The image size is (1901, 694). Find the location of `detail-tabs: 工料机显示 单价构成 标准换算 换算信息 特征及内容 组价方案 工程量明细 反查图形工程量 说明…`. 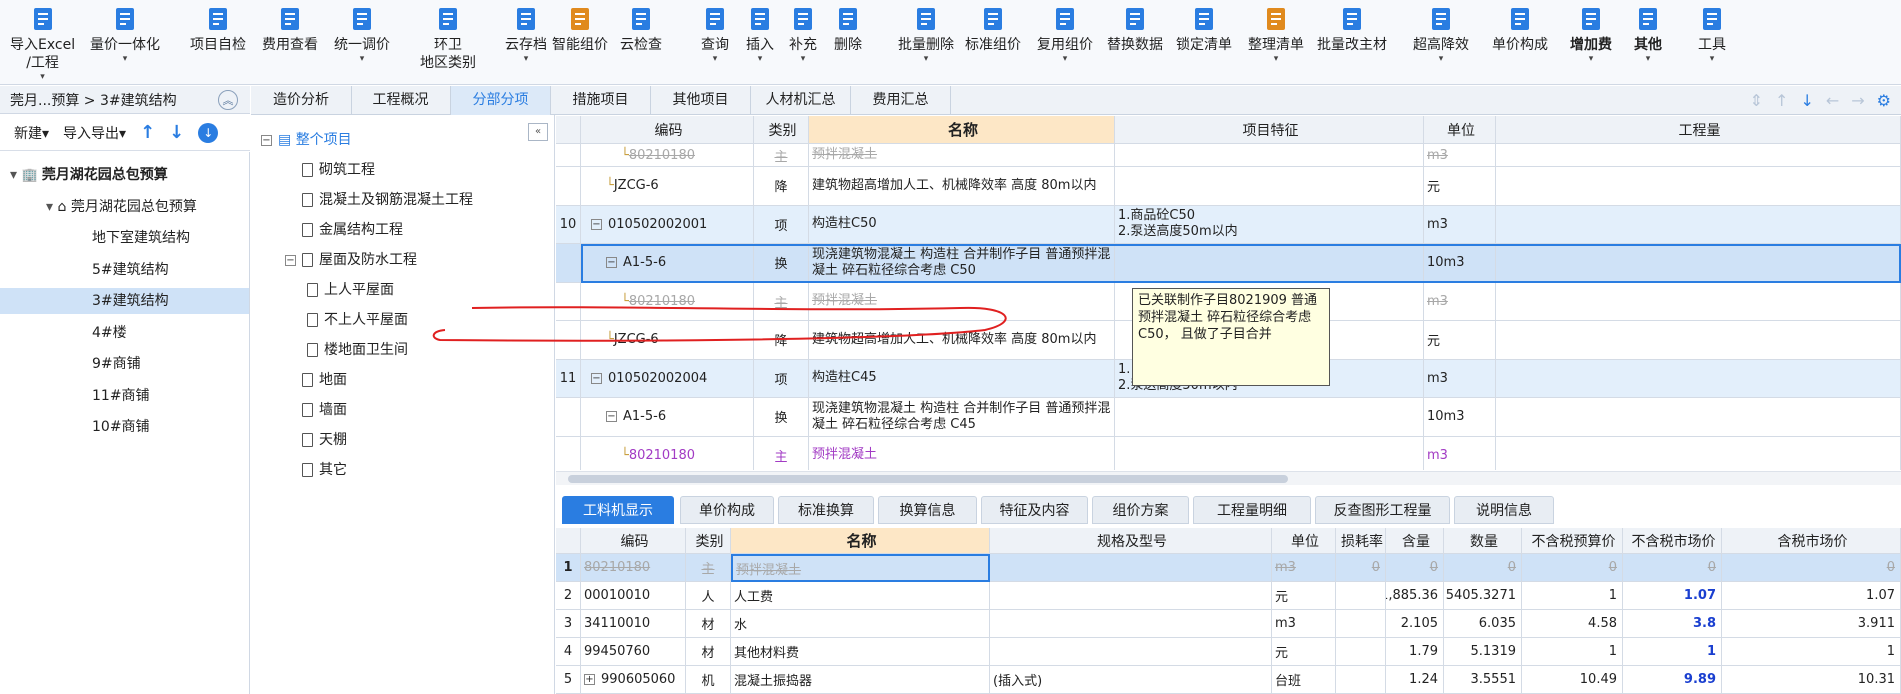

detail-tabs: 工料机显示 单价构成 标准换算 换算信息 特征及内容 组价方案 工程量明细 反查图形工程量 说明… is located at coordinates (1228, 510).